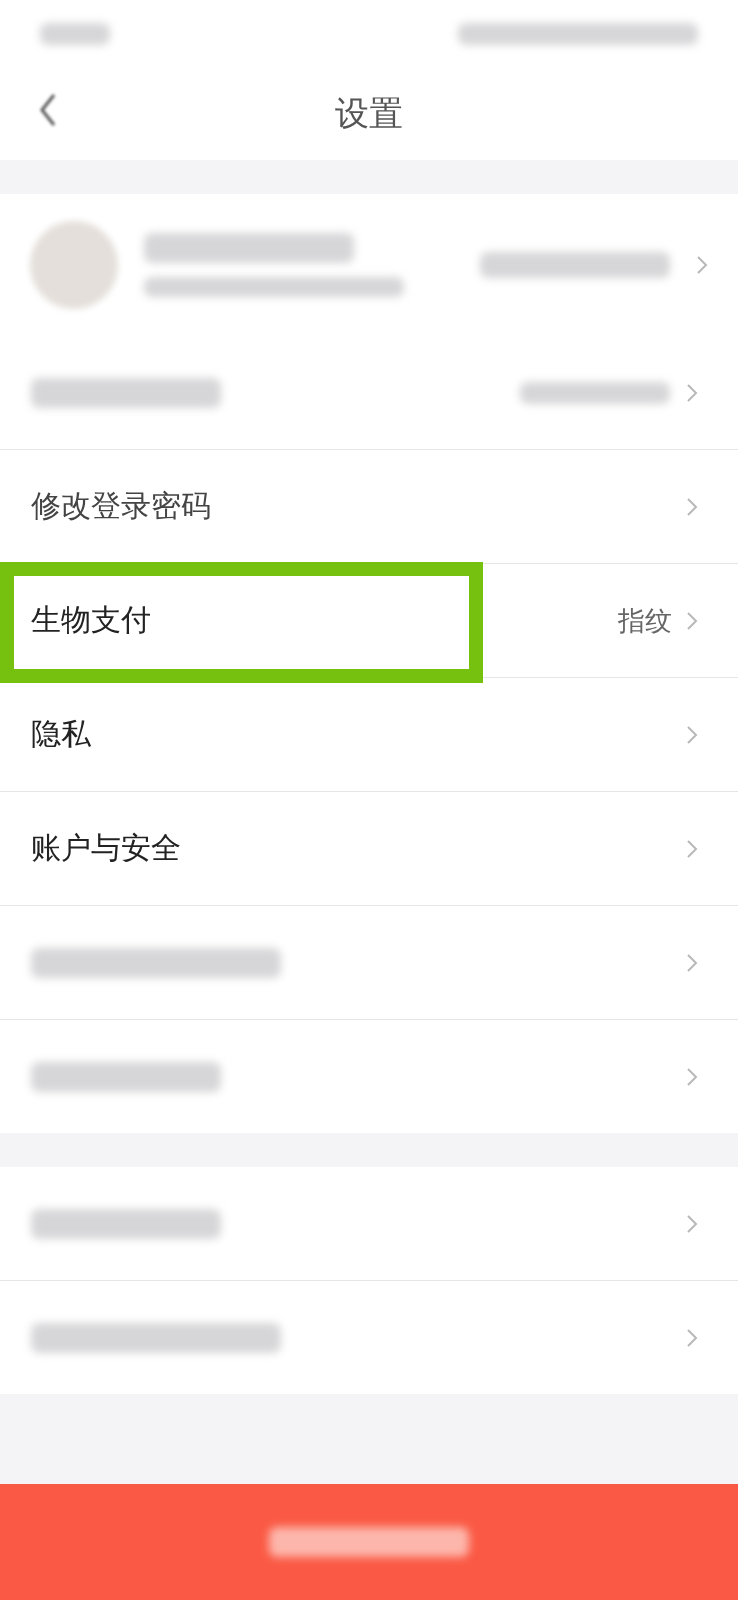  What do you see at coordinates (369, 849) in the screenshot?
I see `settings-row: 账户与安全` at bounding box center [369, 849].